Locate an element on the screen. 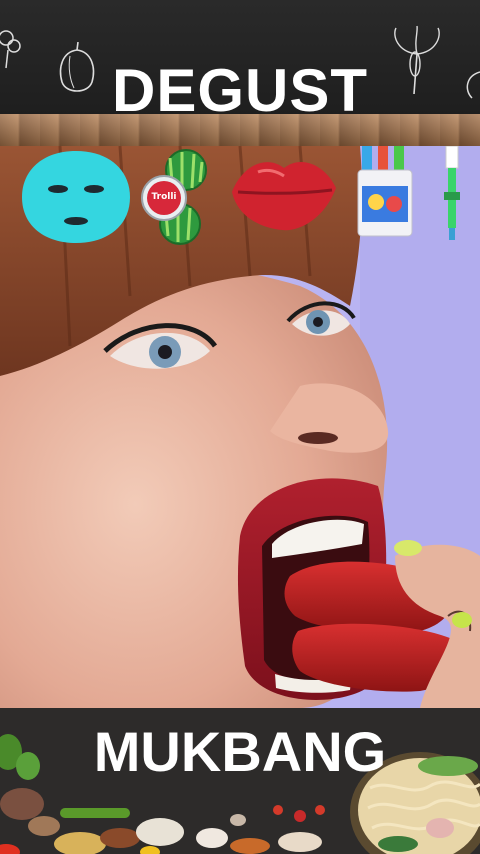 This screenshot has width=480, height=854. top-banner: DEGUST is located at coordinates (240, 59).